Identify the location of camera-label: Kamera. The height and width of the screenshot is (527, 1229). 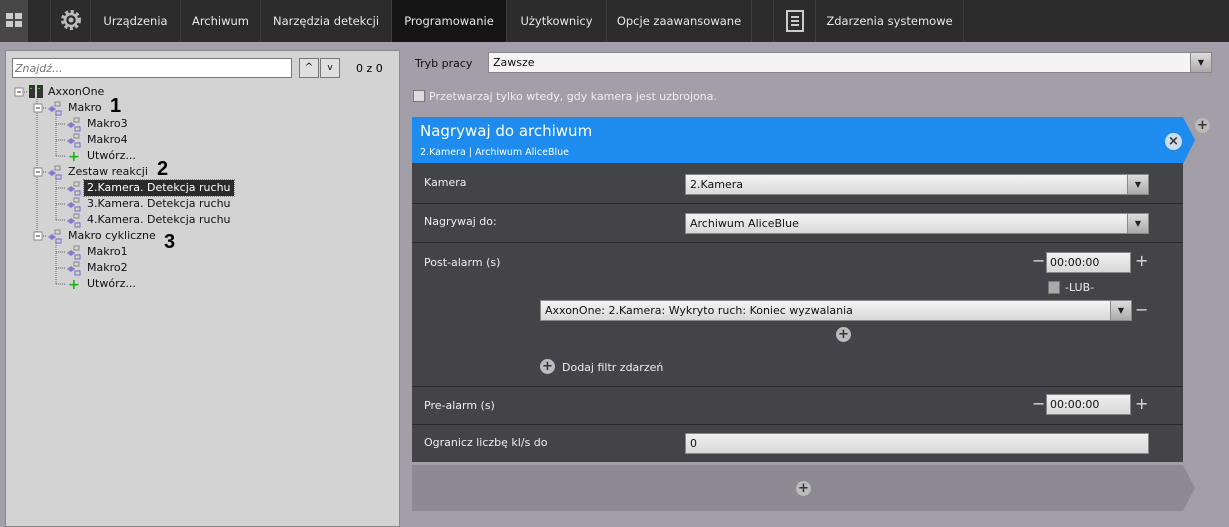
(445, 182).